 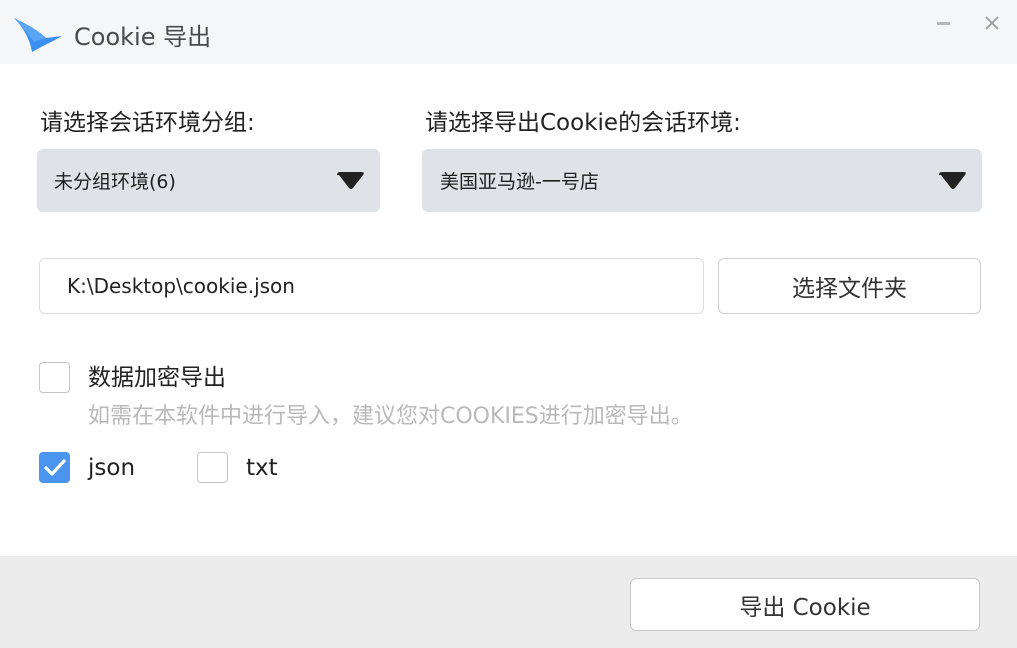 I want to click on bird-logo-icon, so click(x=38, y=35).